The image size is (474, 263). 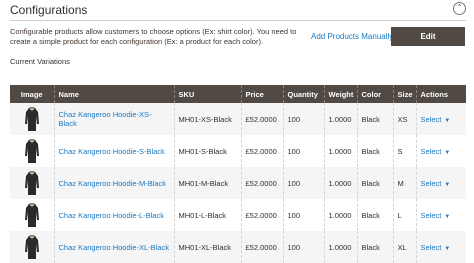 I want to click on sku-cell: MH01-S-Black, so click(x=207, y=151).